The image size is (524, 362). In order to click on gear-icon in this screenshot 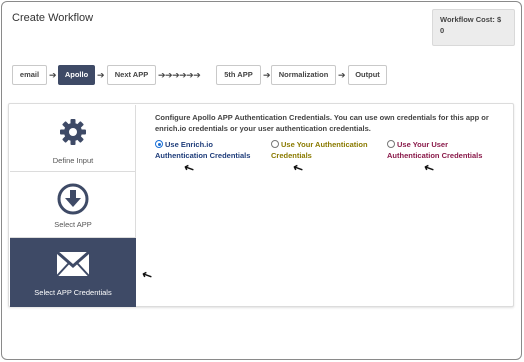, I will do `click(73, 134)`.